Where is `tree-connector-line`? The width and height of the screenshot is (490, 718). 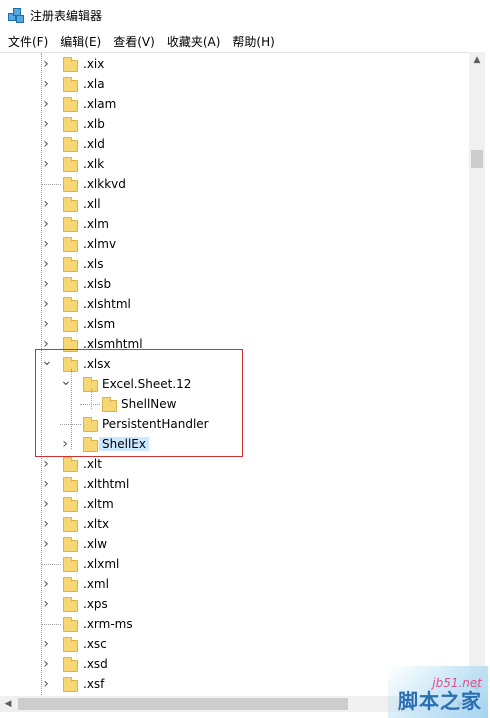 tree-connector-line is located at coordinates (51, 184).